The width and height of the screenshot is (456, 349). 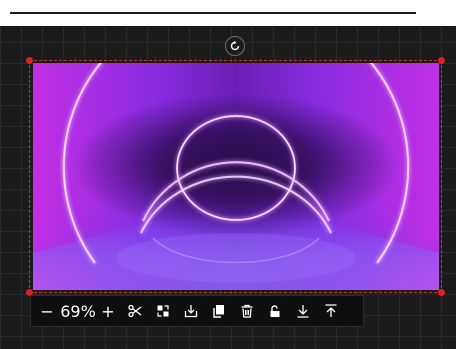 I want to click on top-panel, so click(x=228, y=13).